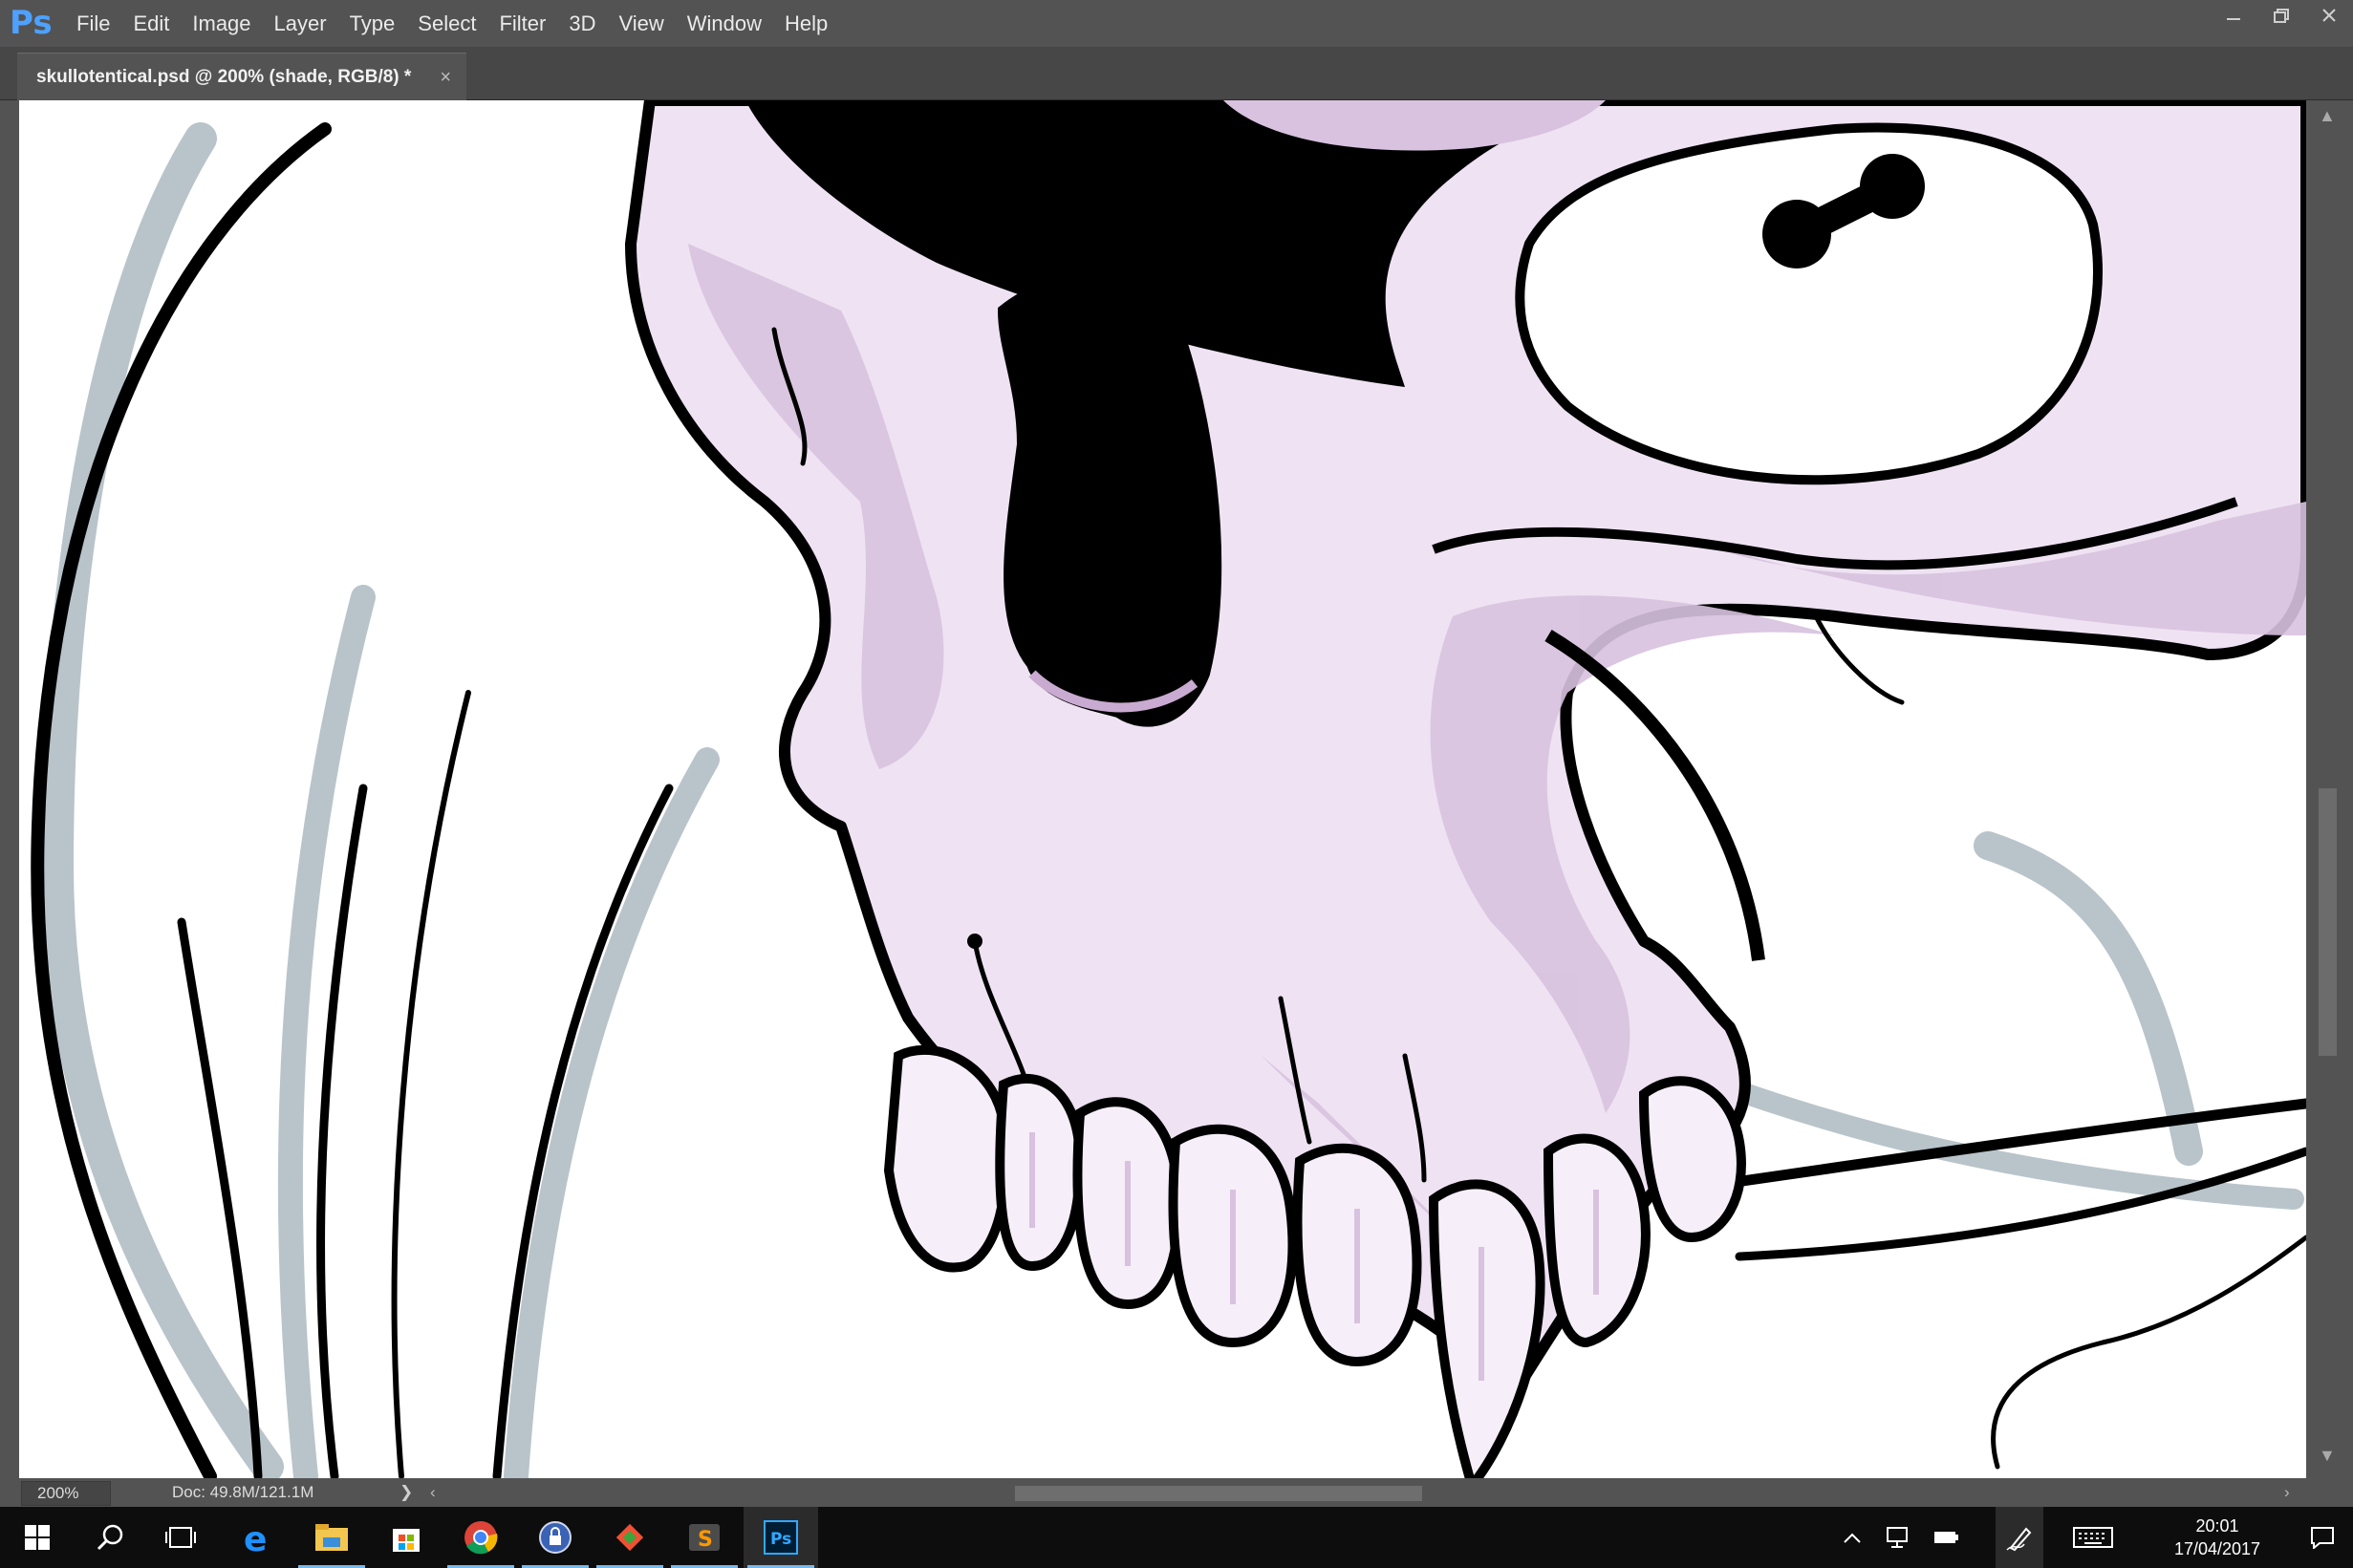  Describe the element at coordinates (806, 24) in the screenshot. I see `menu-help: Help` at that location.